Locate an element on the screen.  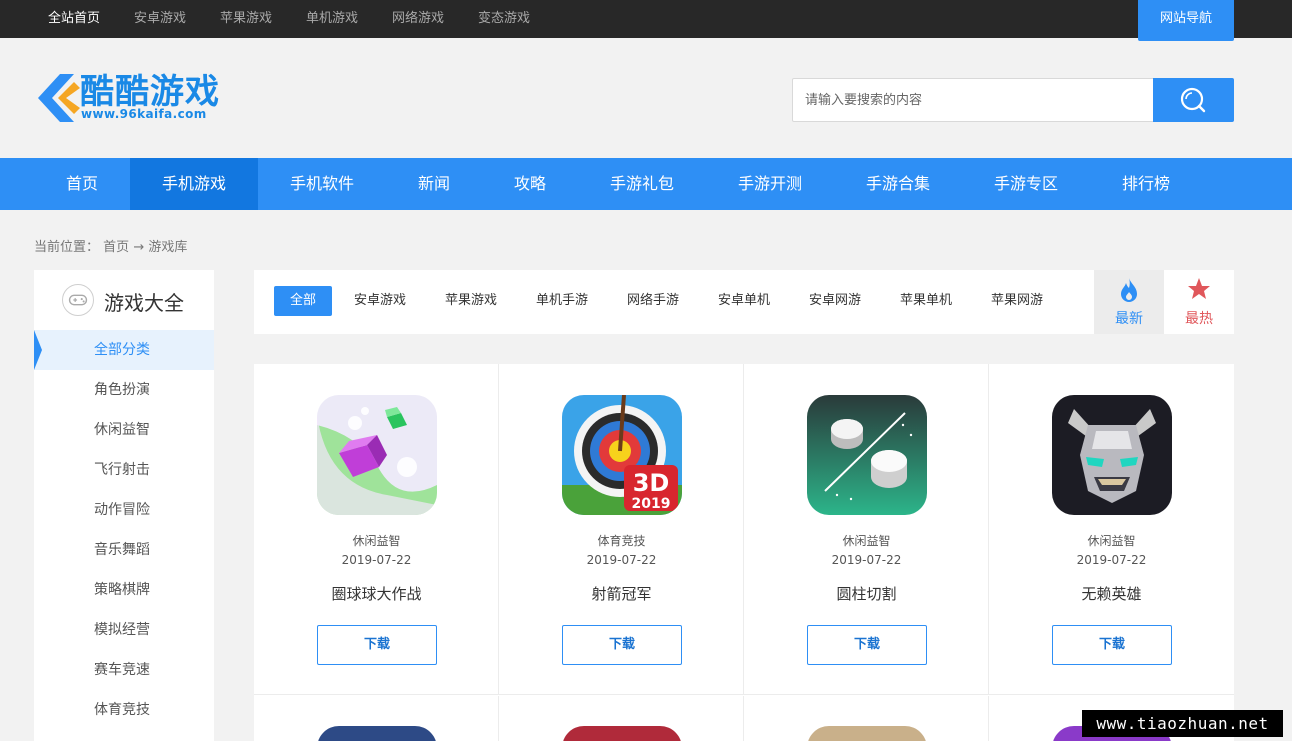
nav-rankings: 排行榜 is located at coordinates (1146, 184).